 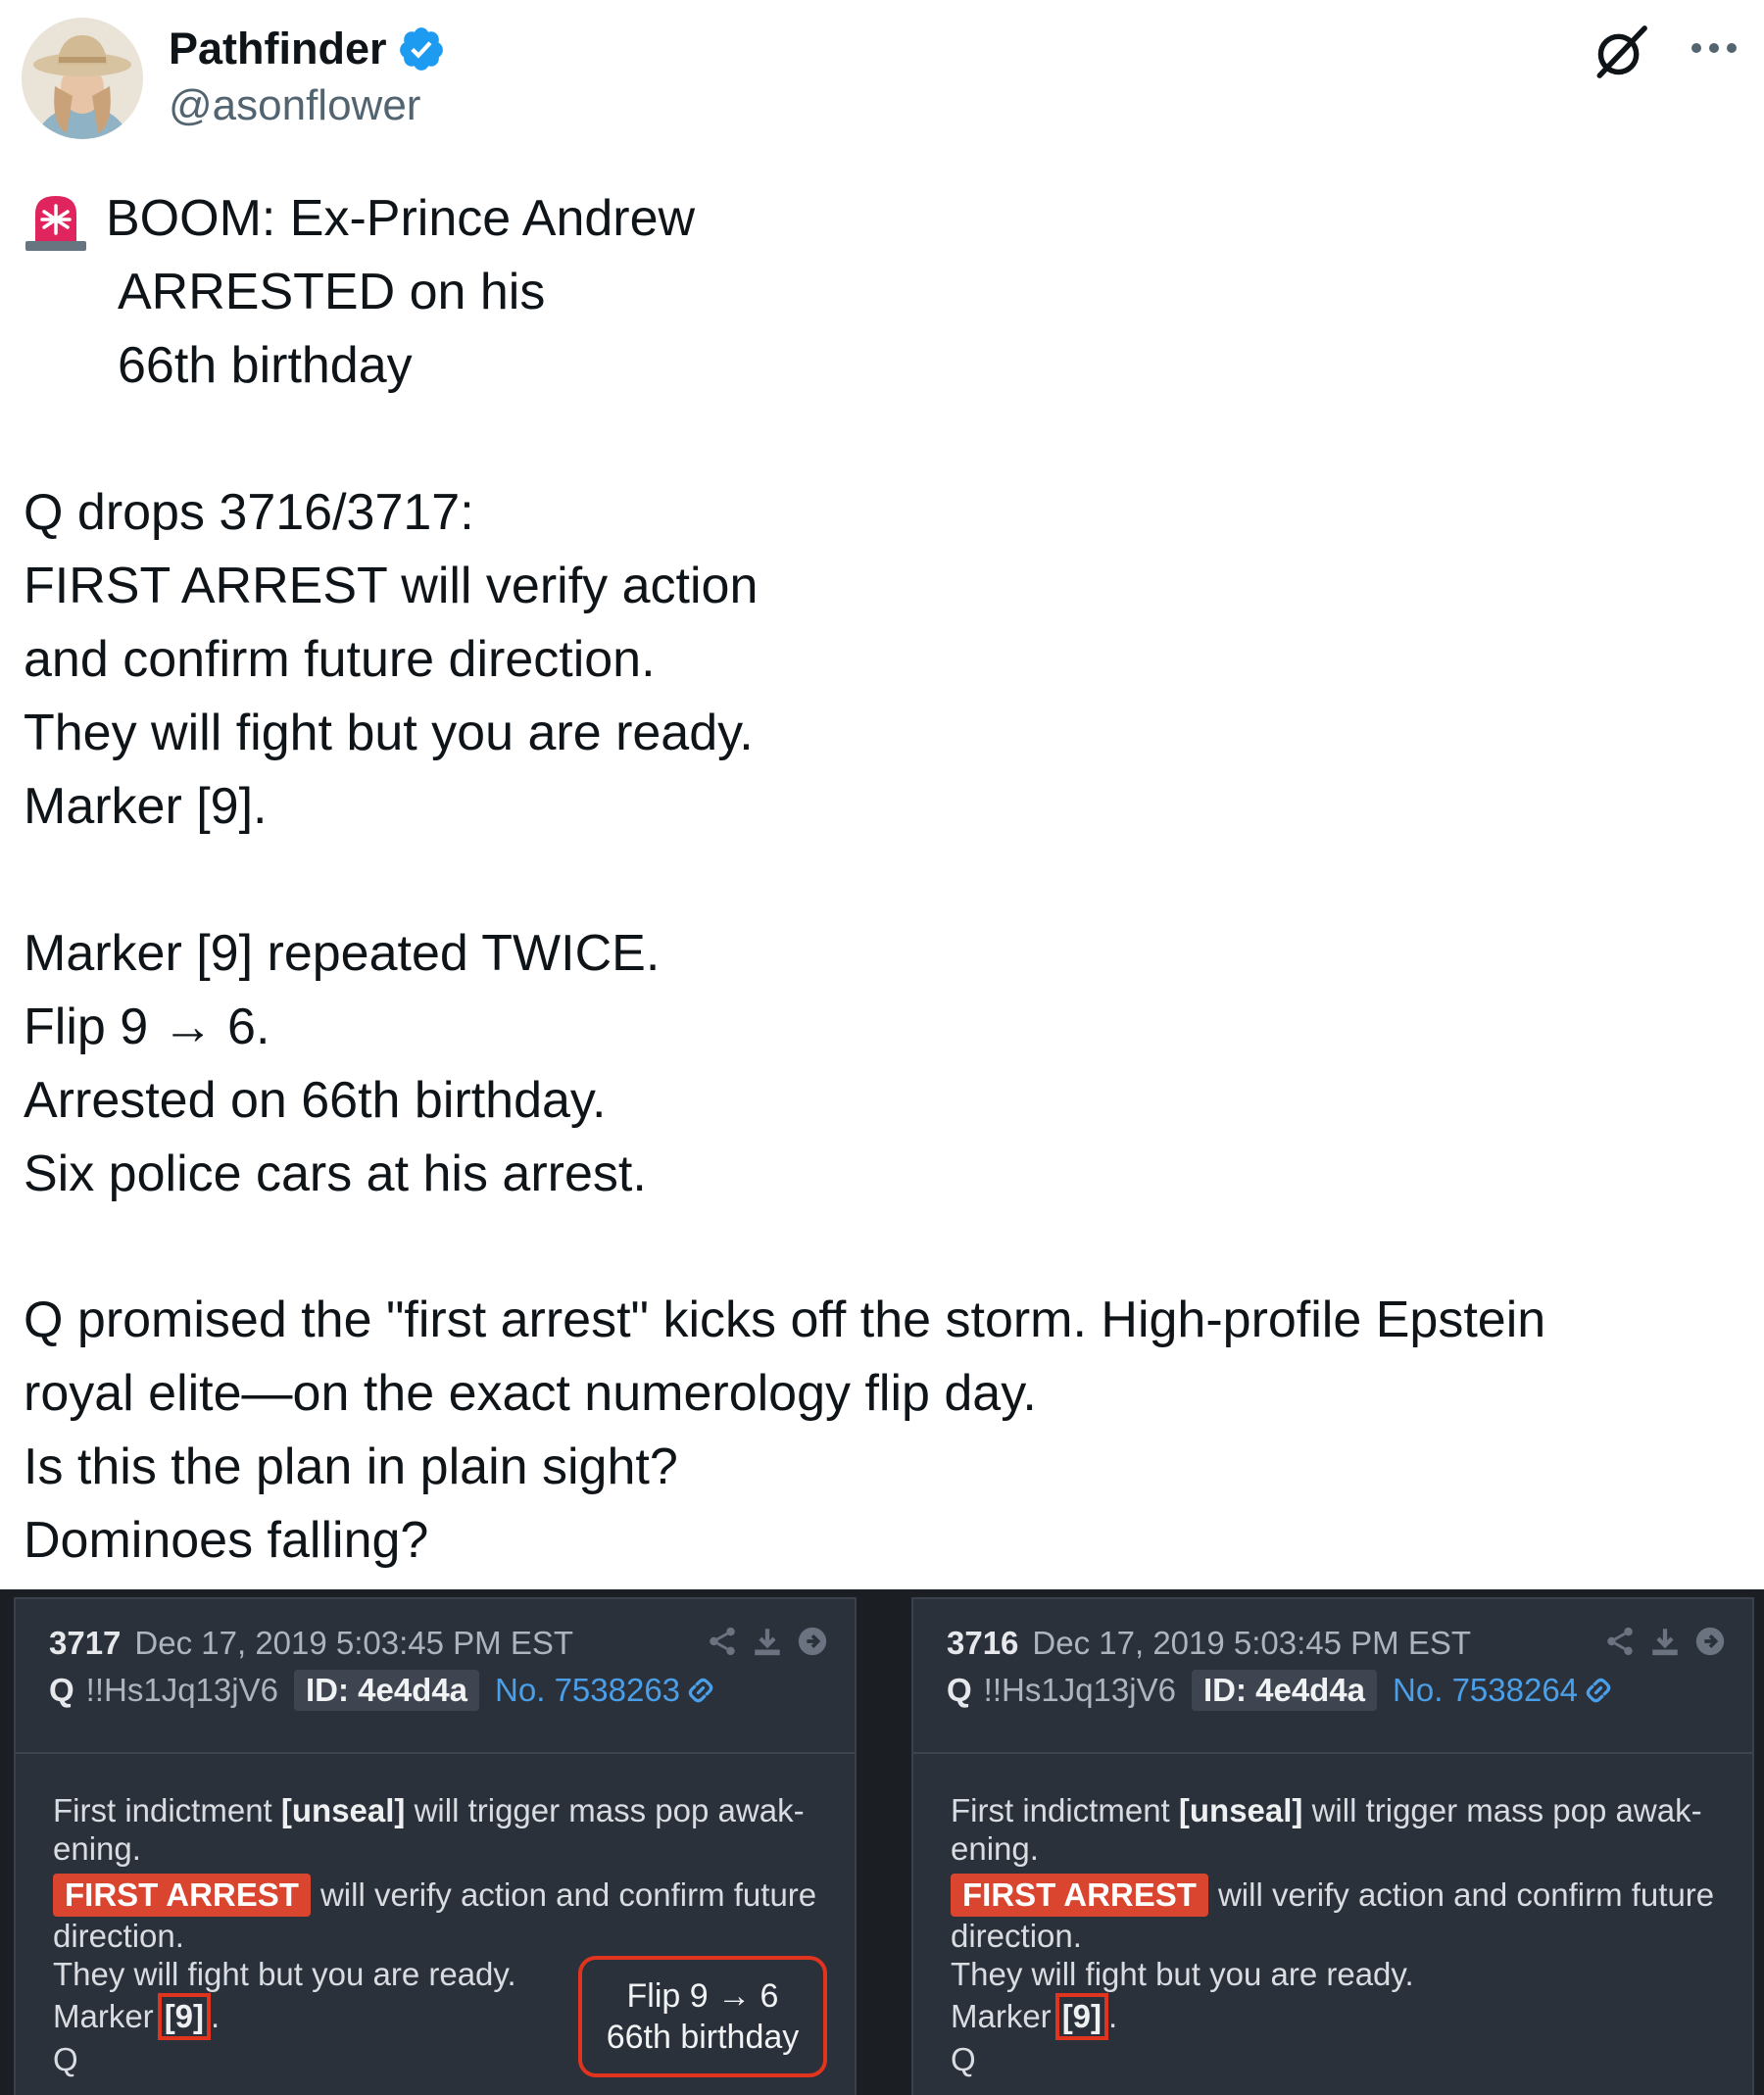 What do you see at coordinates (147, 1027) in the screenshot?
I see `tweet-line: Flip 9 → 6.` at bounding box center [147, 1027].